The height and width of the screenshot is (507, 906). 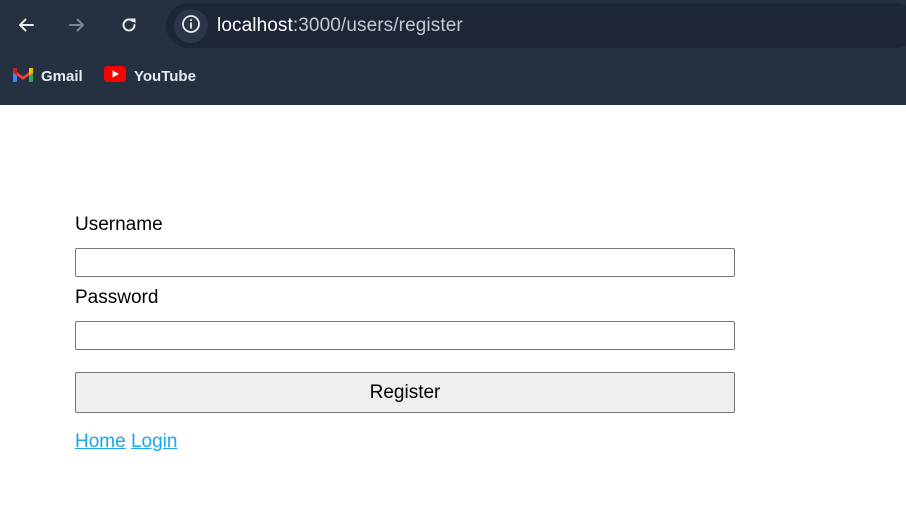 I want to click on bookmark-gmail: Gmail, so click(x=48, y=76).